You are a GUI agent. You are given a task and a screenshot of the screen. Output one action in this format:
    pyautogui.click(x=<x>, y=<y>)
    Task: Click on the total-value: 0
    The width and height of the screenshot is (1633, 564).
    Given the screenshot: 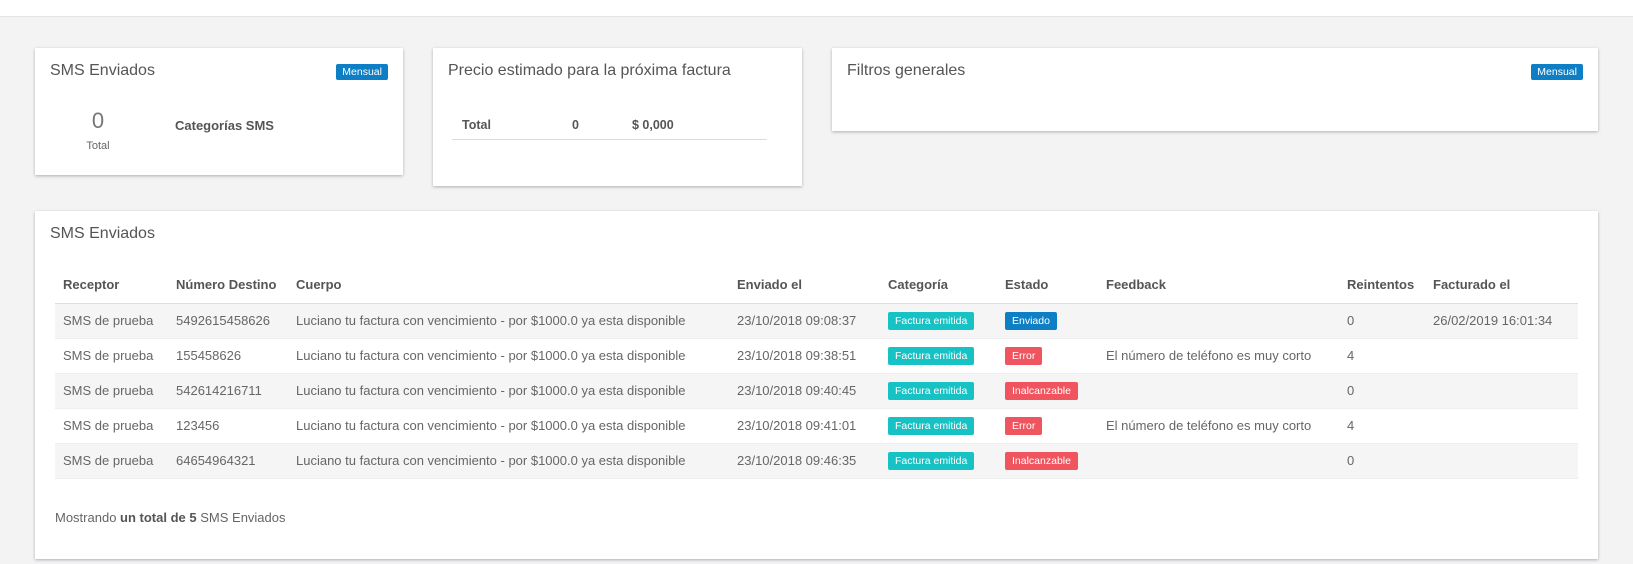 What is the action you would take?
    pyautogui.click(x=98, y=120)
    